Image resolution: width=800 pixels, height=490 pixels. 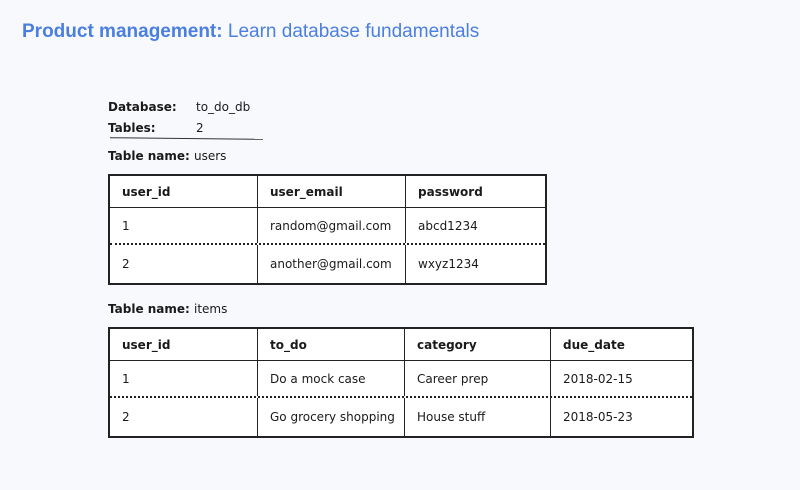 What do you see at coordinates (448, 225) in the screenshot?
I see `table-cell: abcd1234` at bounding box center [448, 225].